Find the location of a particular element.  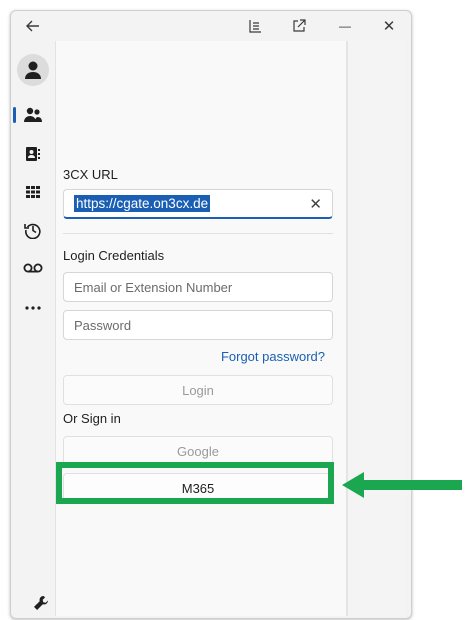

open-external-icon is located at coordinates (299, 26).